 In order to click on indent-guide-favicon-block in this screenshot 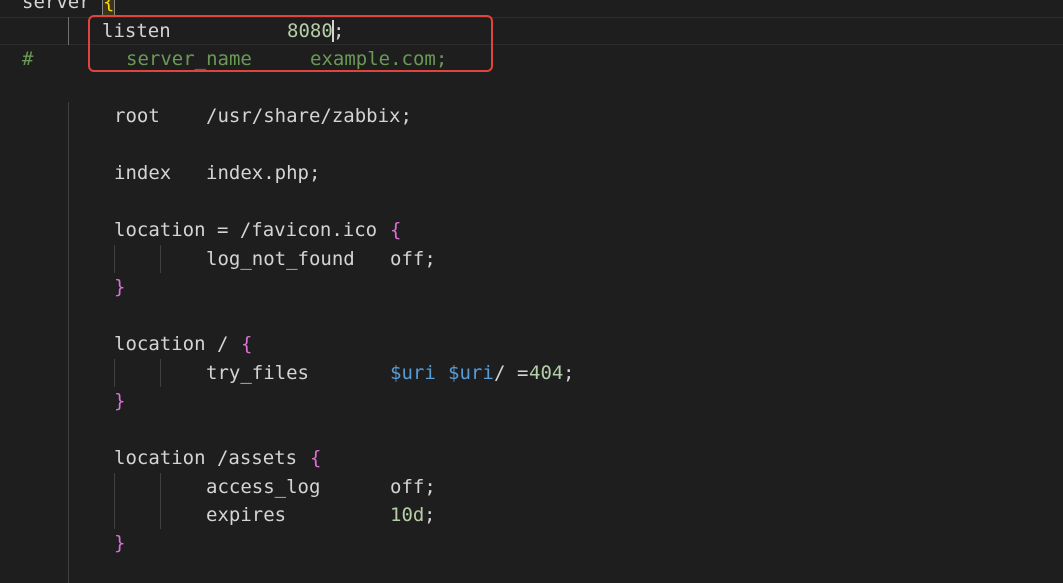, I will do `click(114, 259)`.